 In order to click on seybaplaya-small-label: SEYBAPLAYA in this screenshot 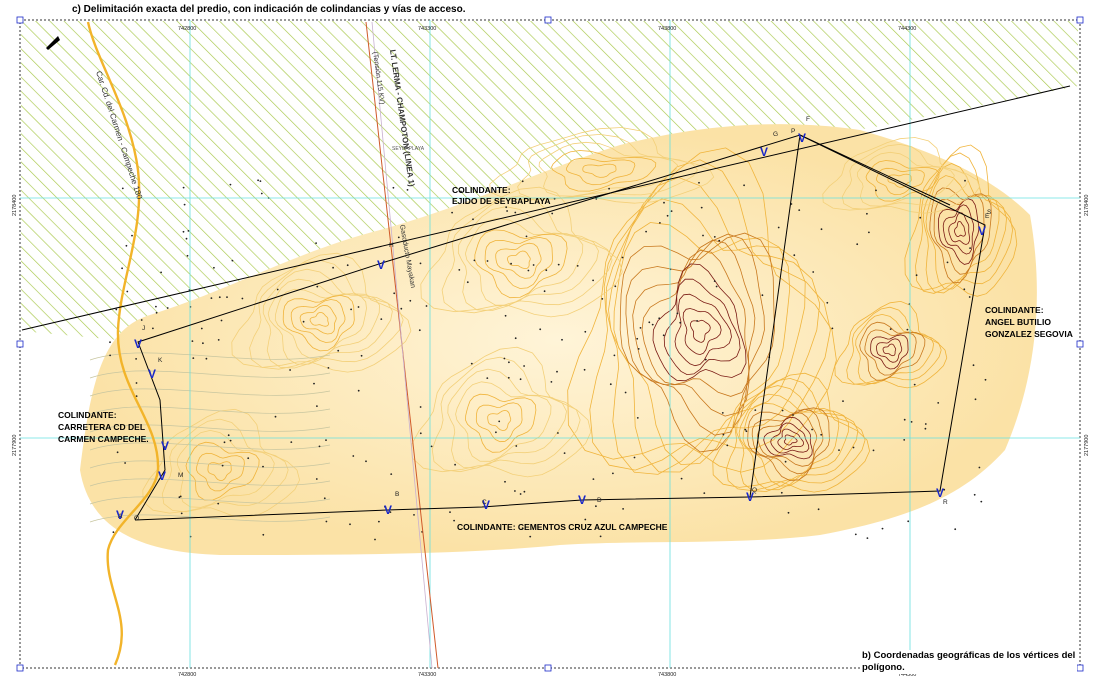, I will do `click(408, 149)`.